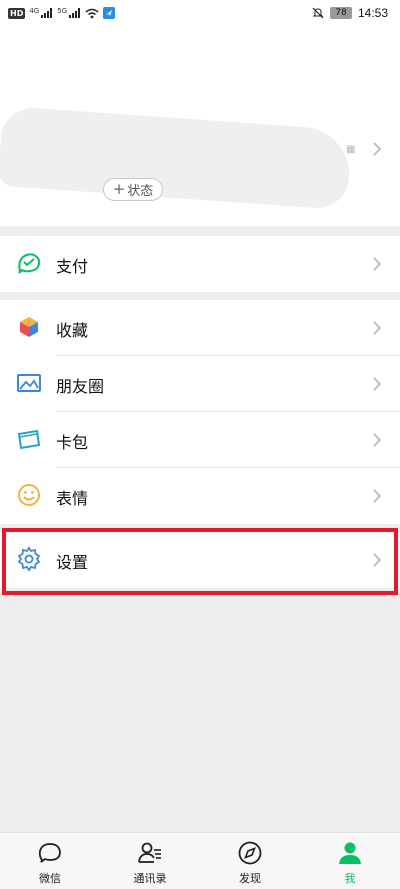  I want to click on add-status-button: + 状态, so click(133, 189).